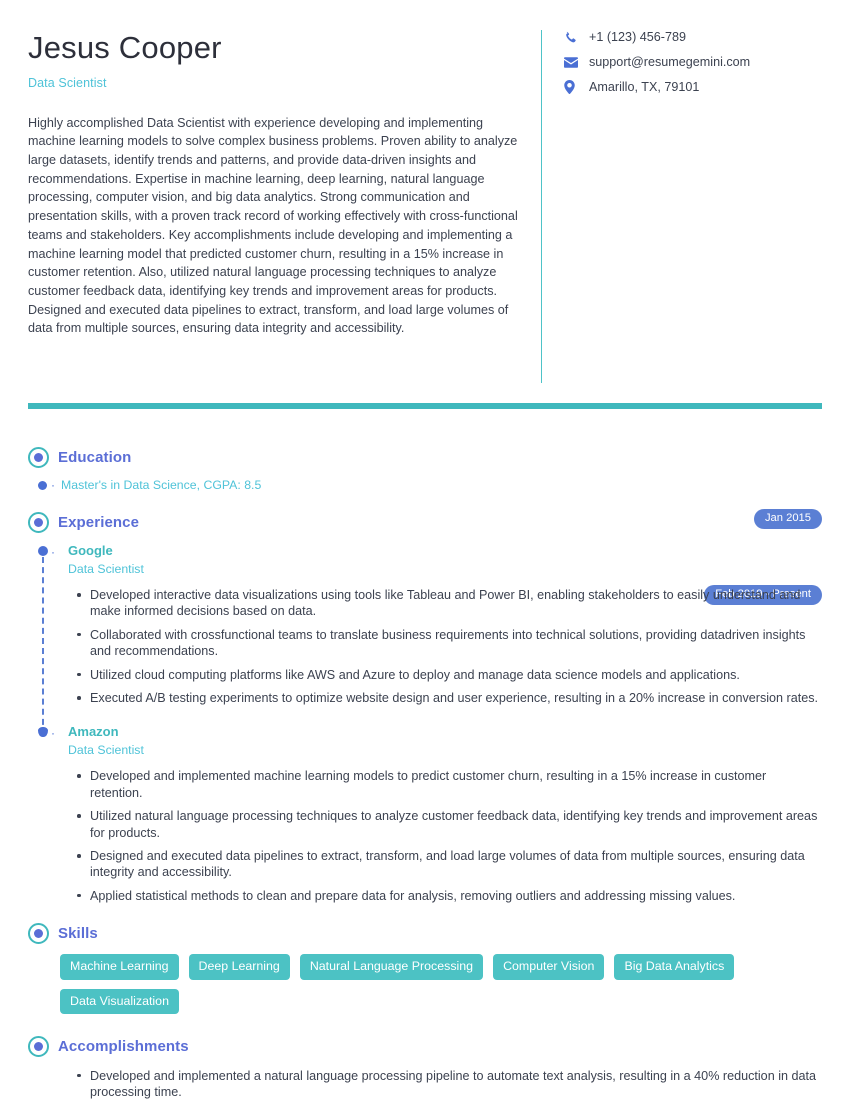  Describe the element at coordinates (90, 550) in the screenshot. I see `experience-org-name: Google` at that location.